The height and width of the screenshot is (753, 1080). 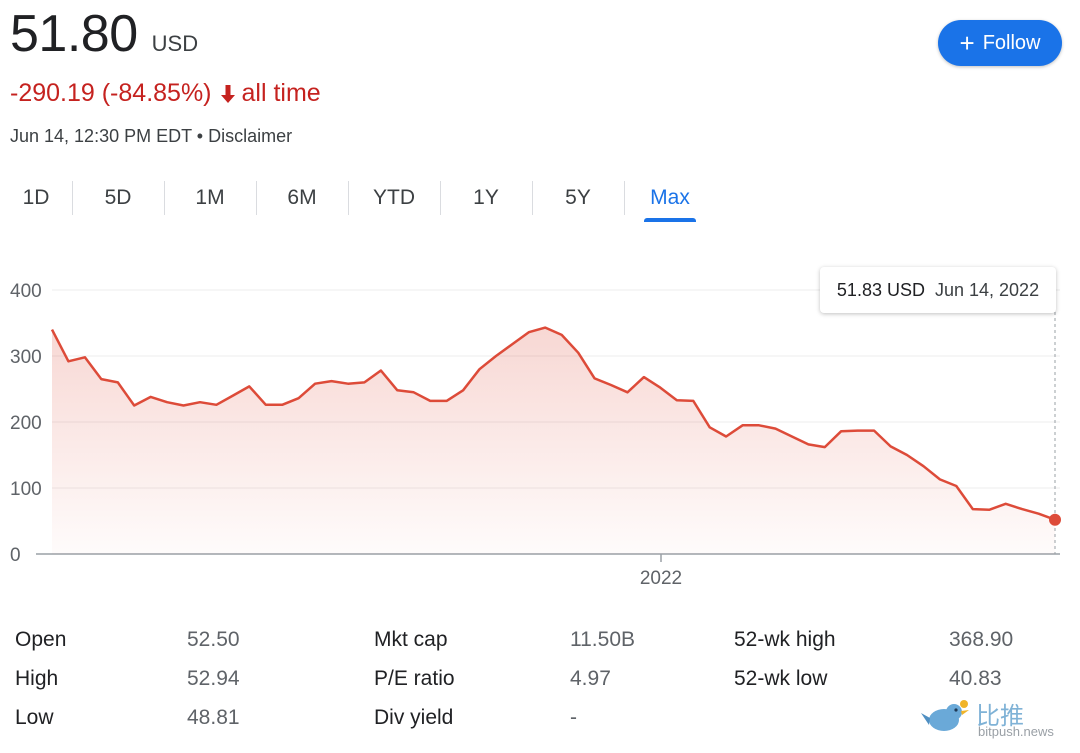 What do you see at coordinates (781, 678) in the screenshot?
I see `stat-label-52wk-low: 52-wk low` at bounding box center [781, 678].